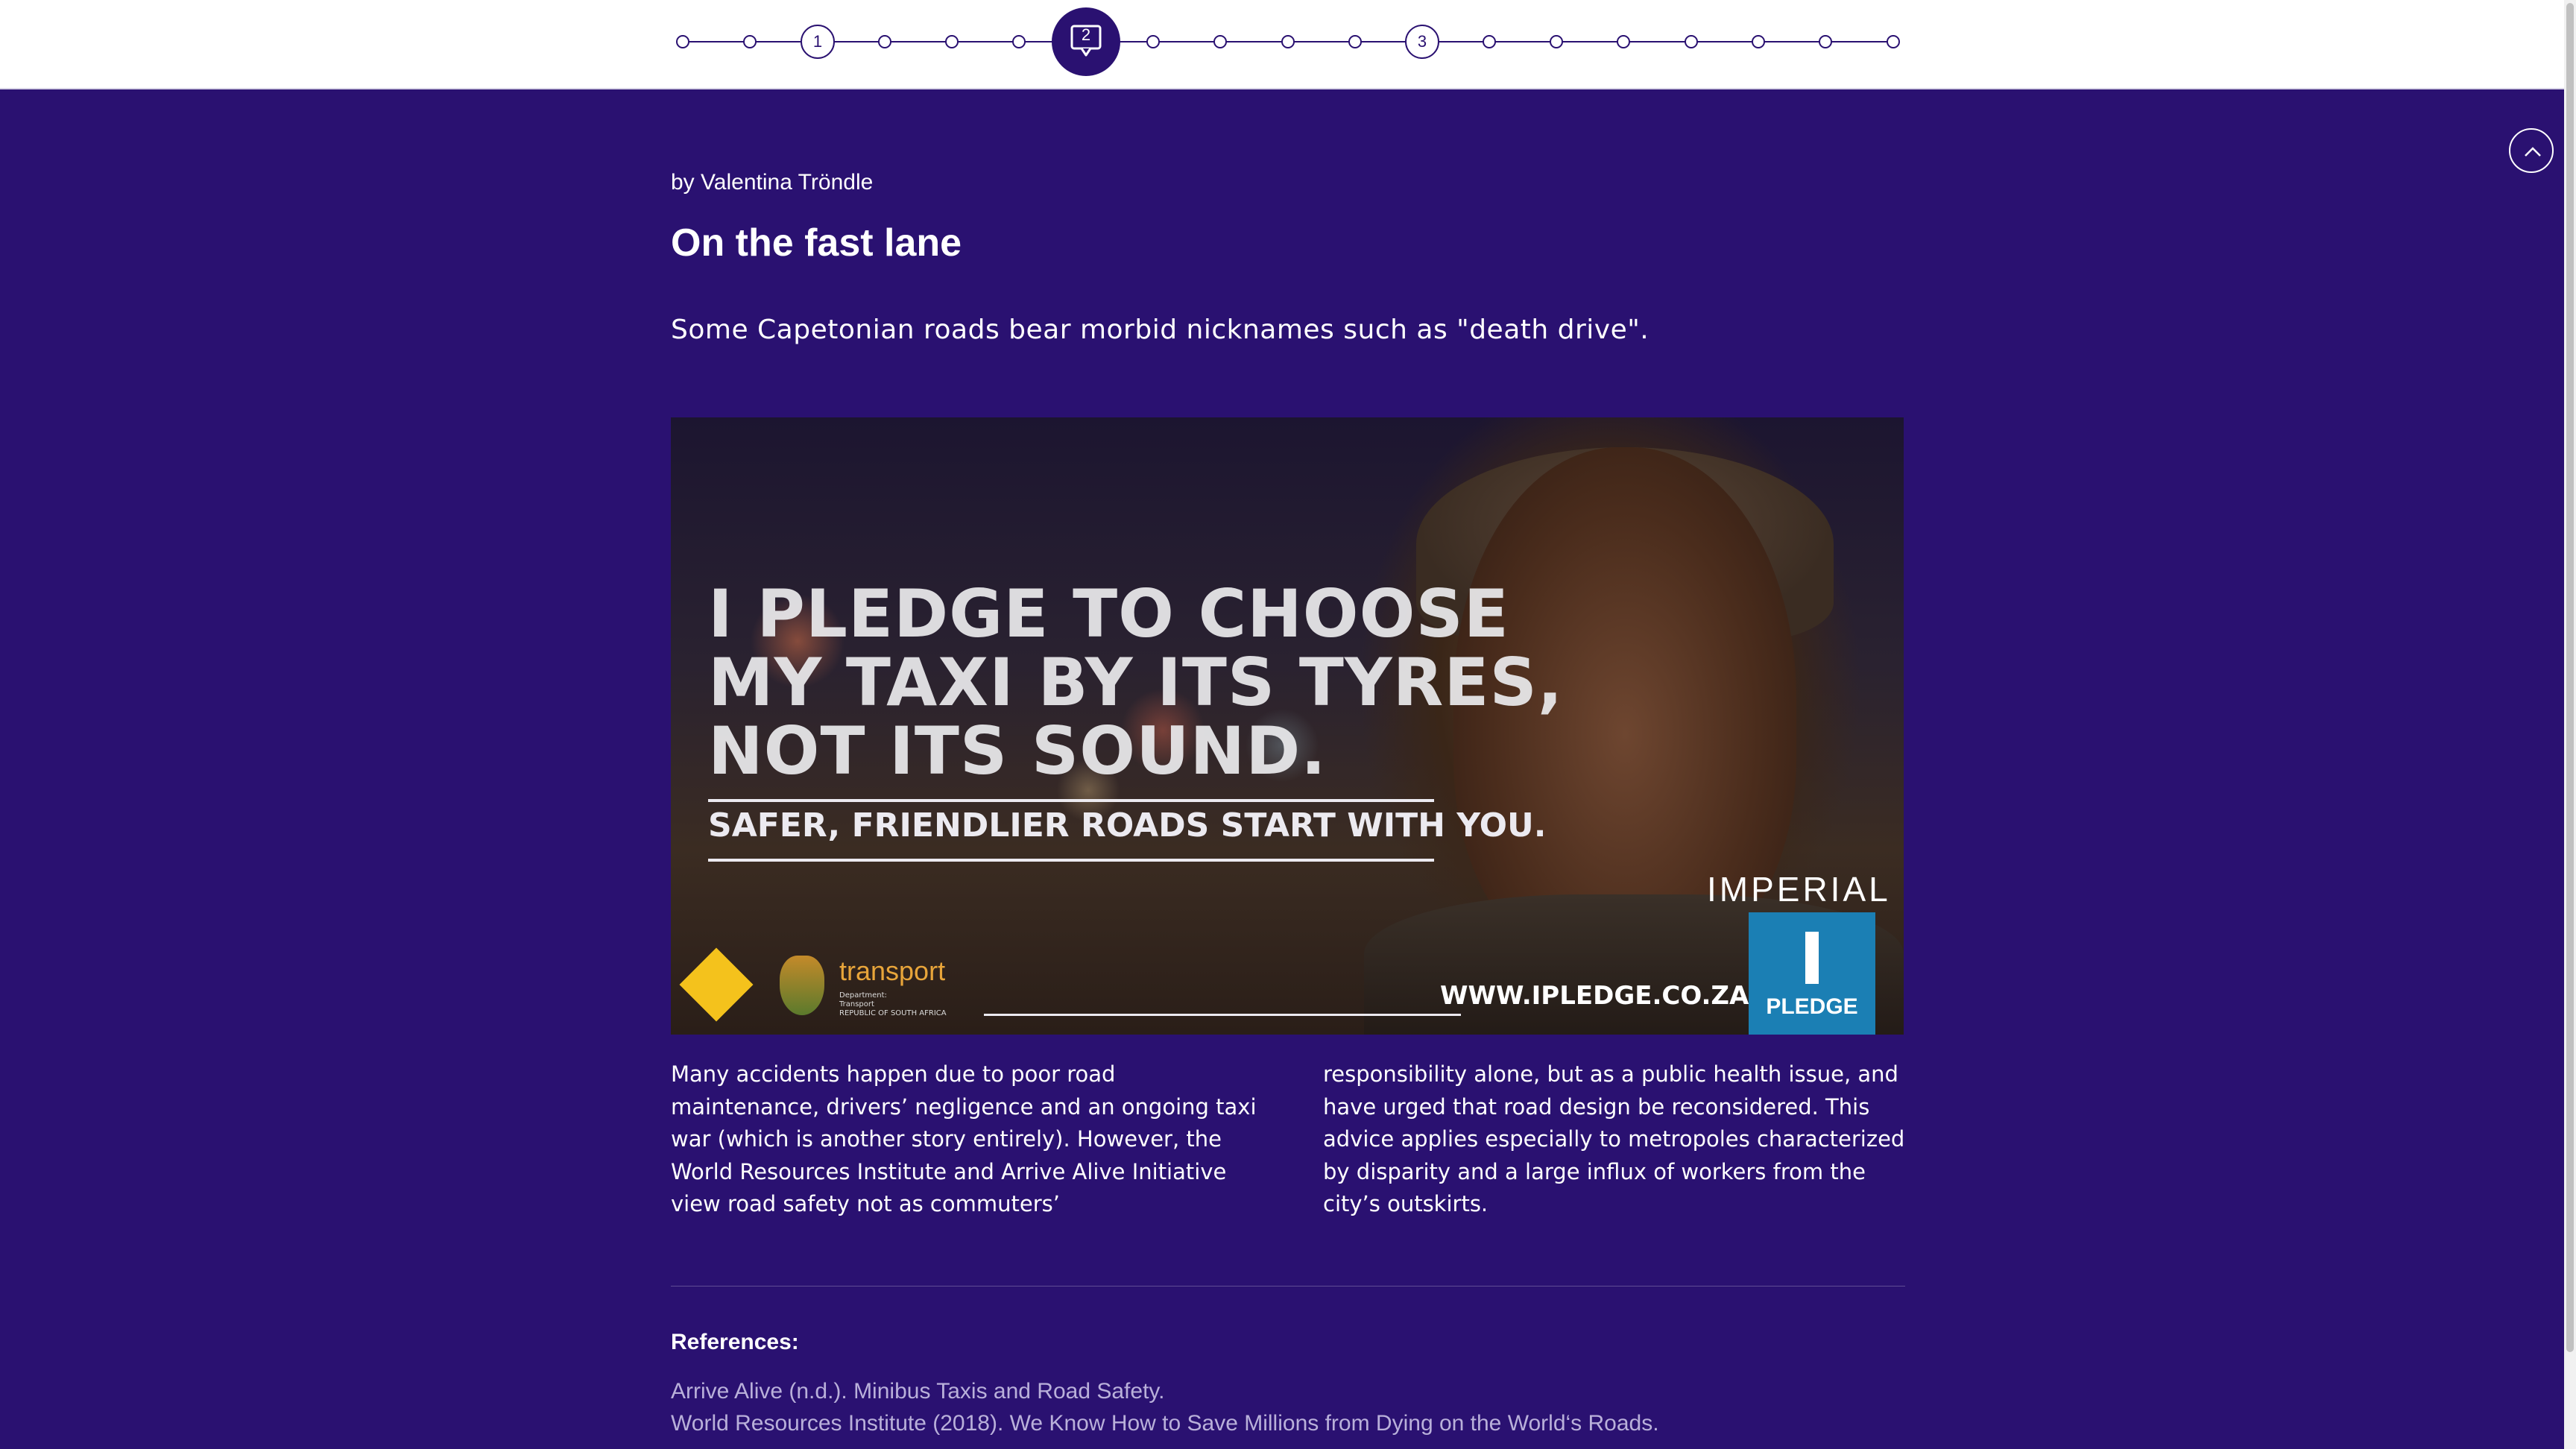  What do you see at coordinates (1127, 825) in the screenshot?
I see `poster-tagline: SAFER, FRIENDLIER ROADS START WITH YOU.` at bounding box center [1127, 825].